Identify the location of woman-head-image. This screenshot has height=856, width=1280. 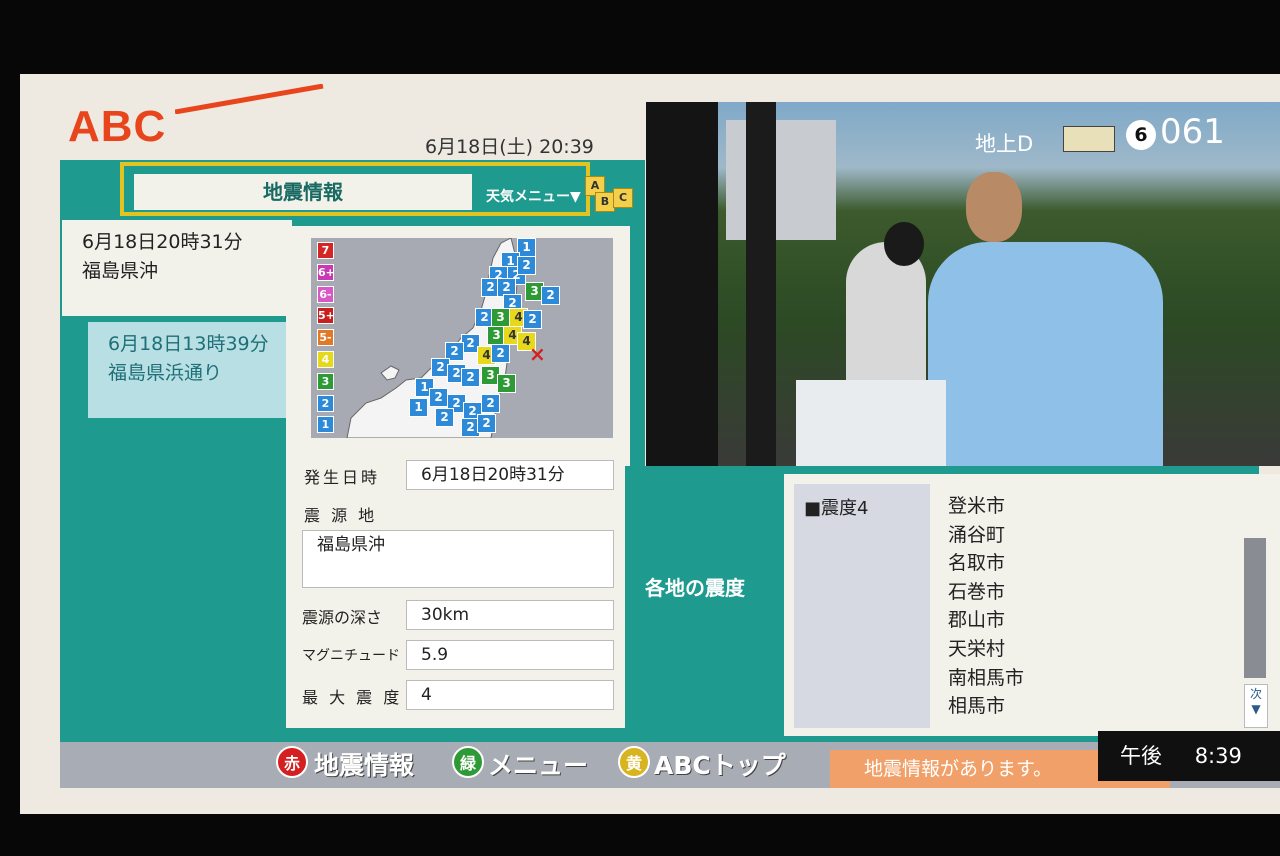
(904, 244).